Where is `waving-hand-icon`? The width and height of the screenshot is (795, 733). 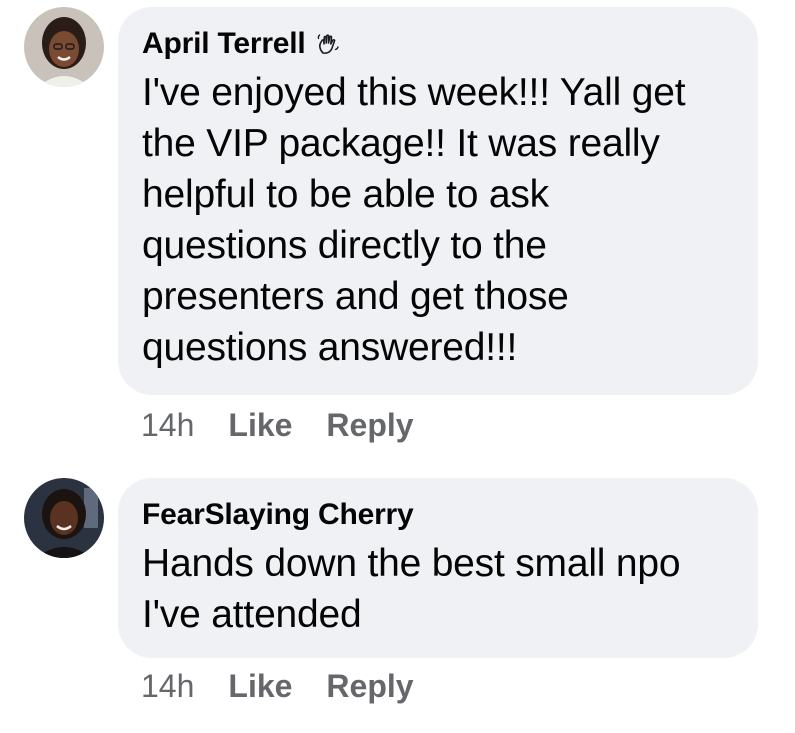
waving-hand-icon is located at coordinates (328, 44).